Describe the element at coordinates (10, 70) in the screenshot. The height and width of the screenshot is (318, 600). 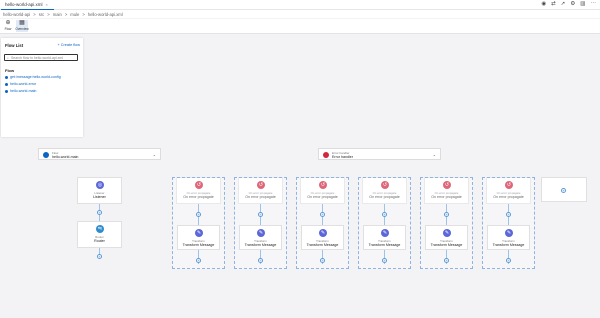
I see `flow-section-heading: Flow` at that location.